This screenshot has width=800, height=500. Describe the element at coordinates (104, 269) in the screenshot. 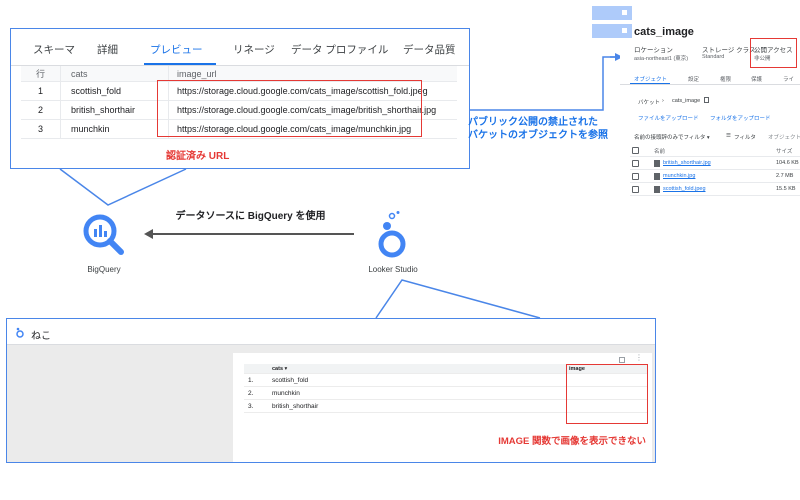

I see `bigquery-label: BigQuery` at that location.